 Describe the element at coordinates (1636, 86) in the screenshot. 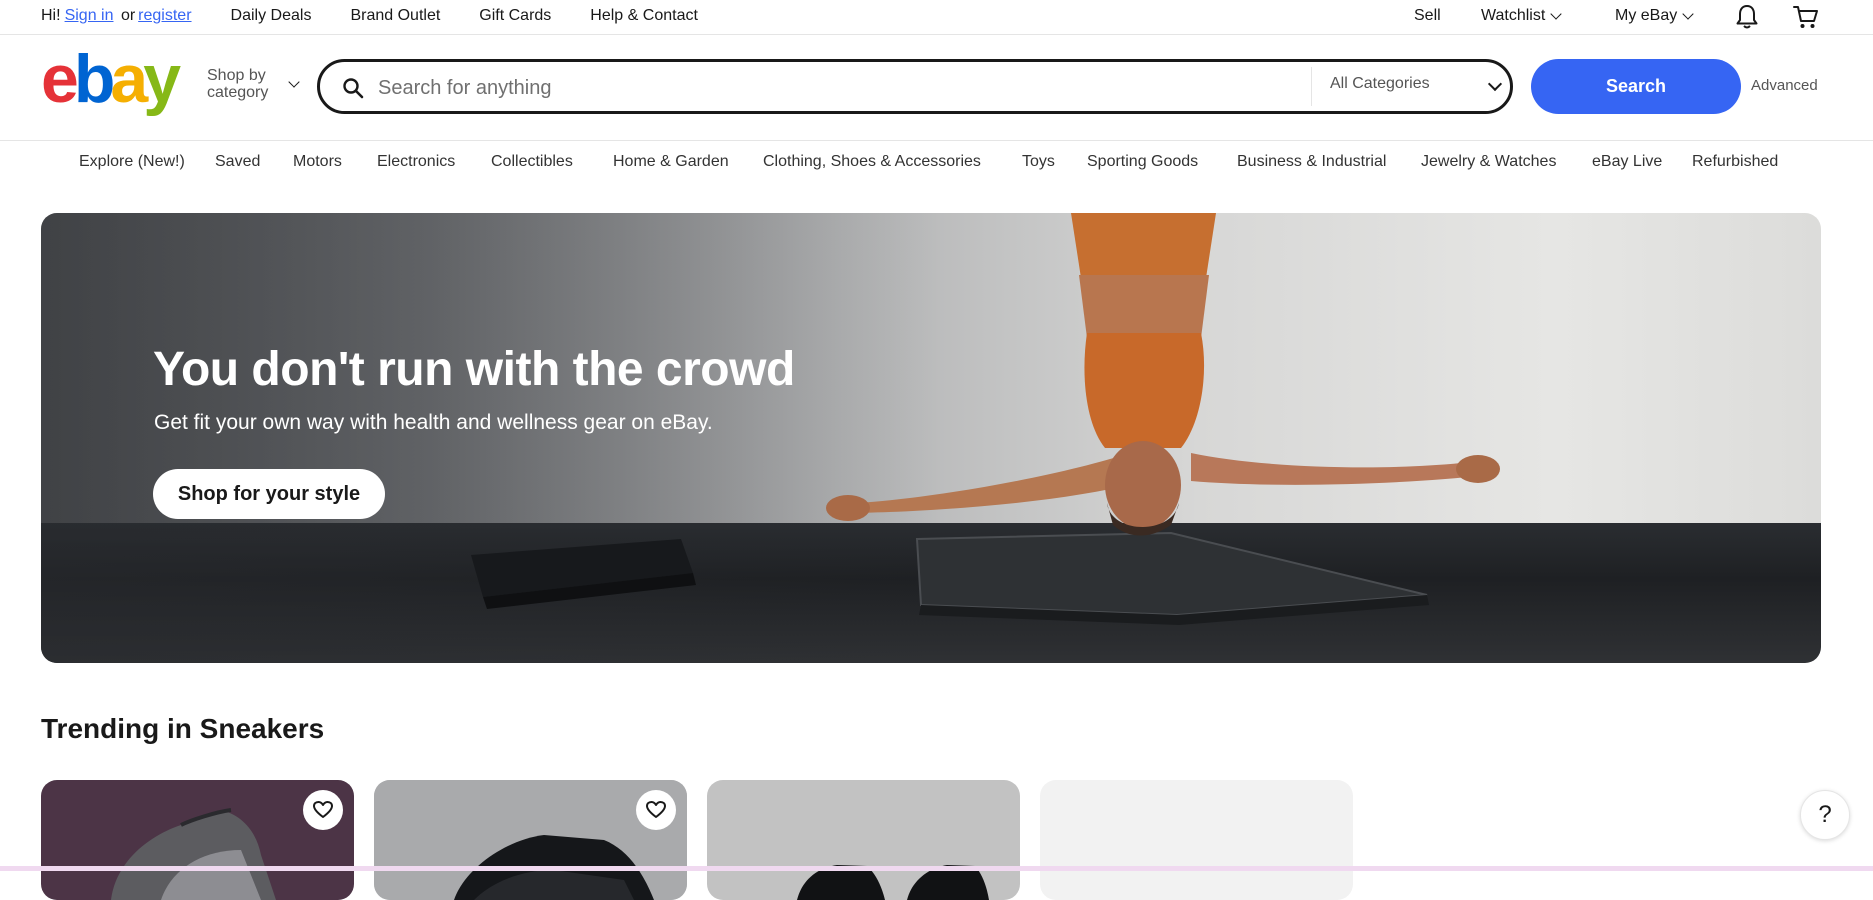

I see `search-button: Search` at that location.